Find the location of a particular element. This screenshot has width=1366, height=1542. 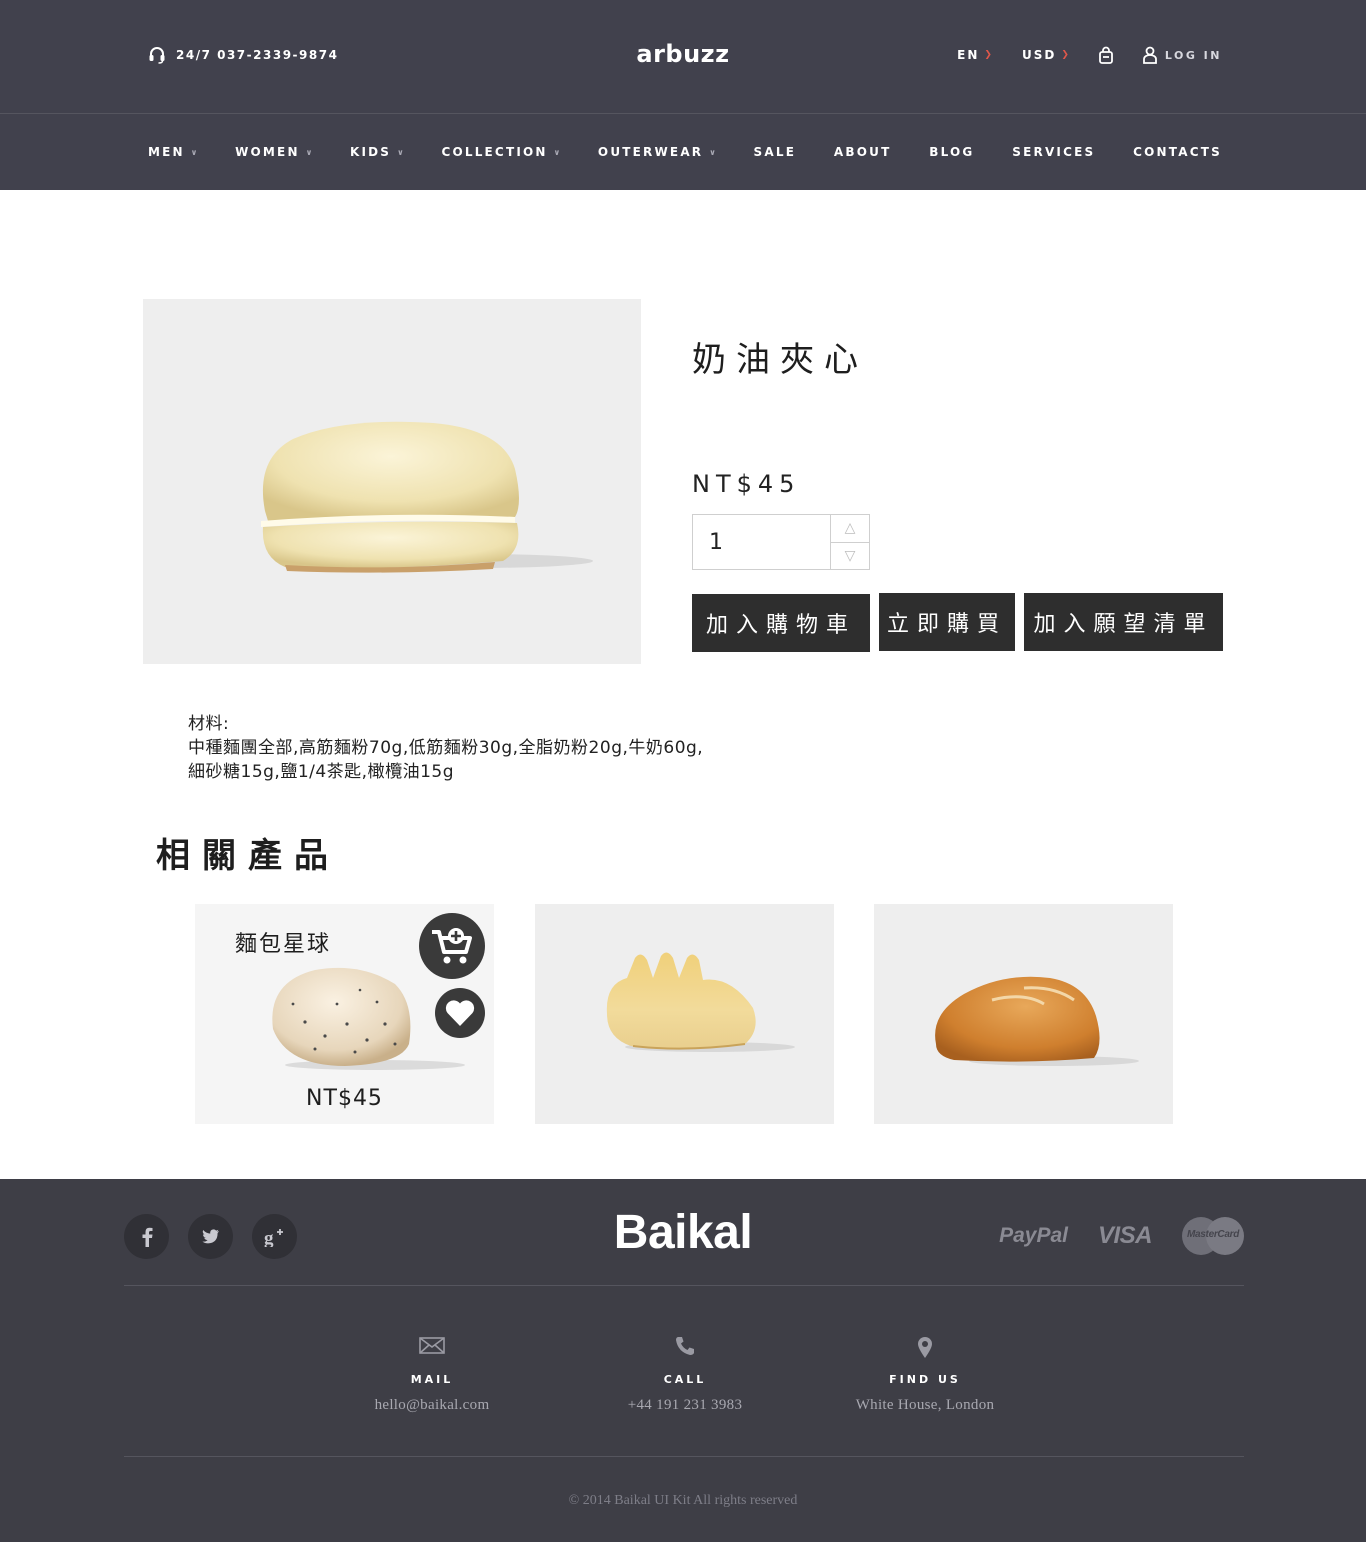

currency-selector: USD ❯ is located at coordinates (1046, 55).